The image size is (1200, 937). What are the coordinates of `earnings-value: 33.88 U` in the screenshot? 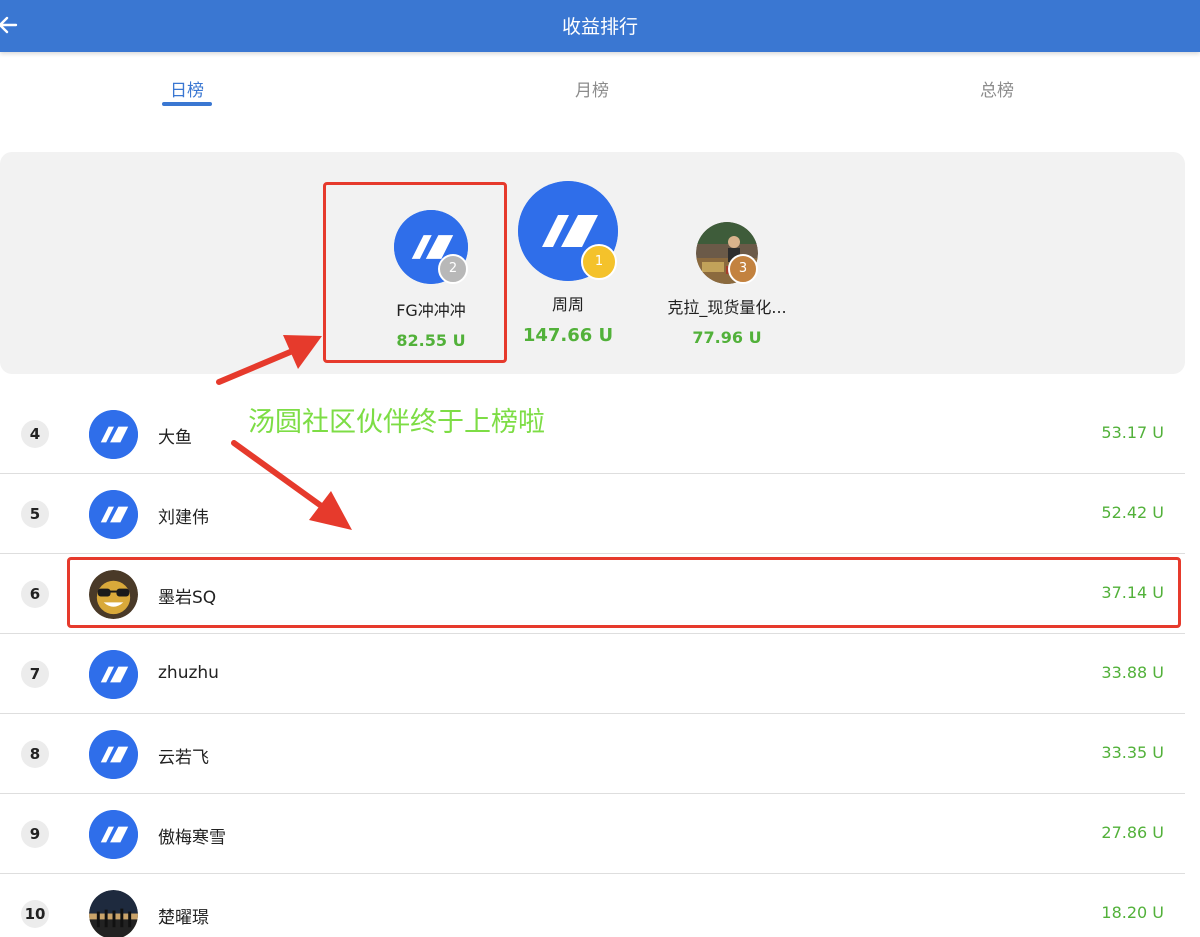 It's located at (1132, 672).